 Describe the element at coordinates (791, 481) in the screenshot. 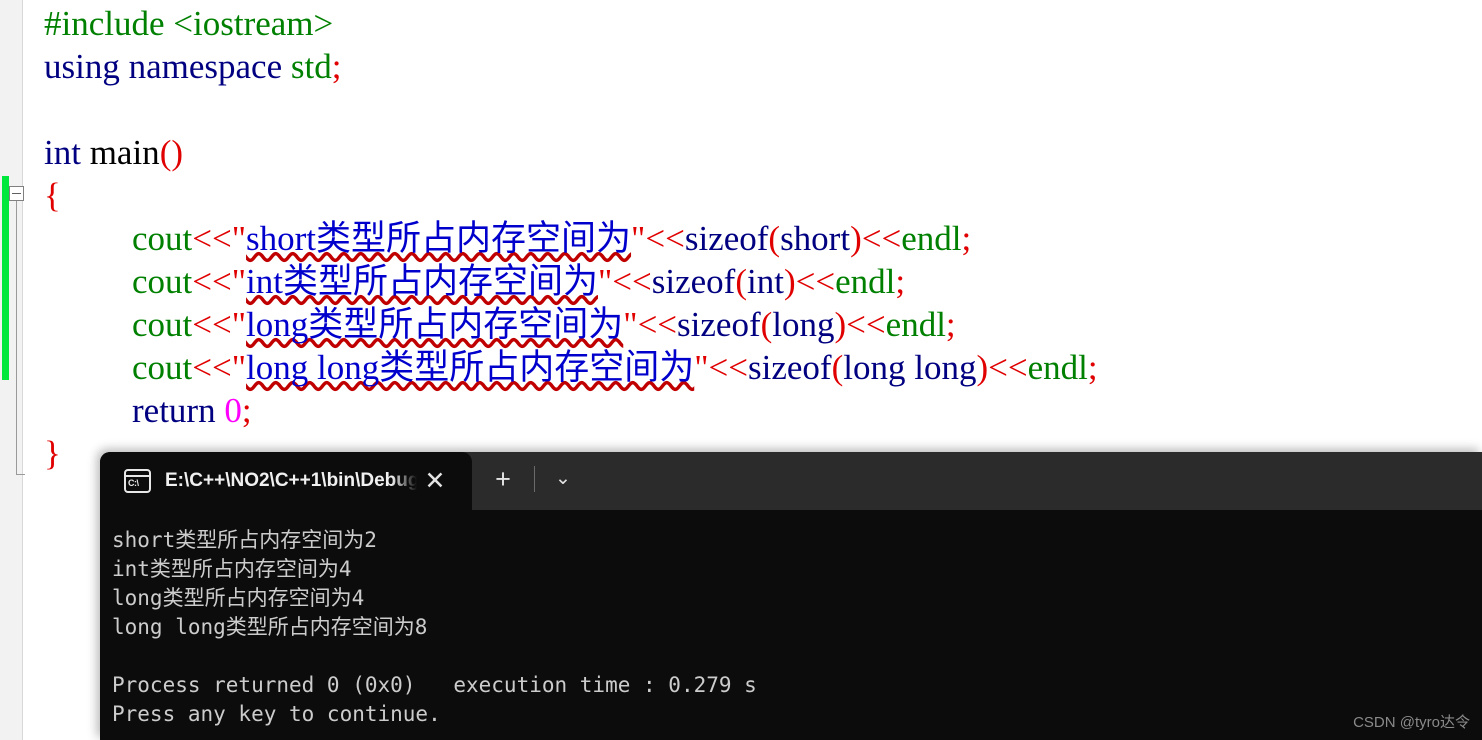

I see `terminal-tab-bar: C:\ E:\C++\NO2\C++1\bin\Debug ✕ + ⌄` at that location.